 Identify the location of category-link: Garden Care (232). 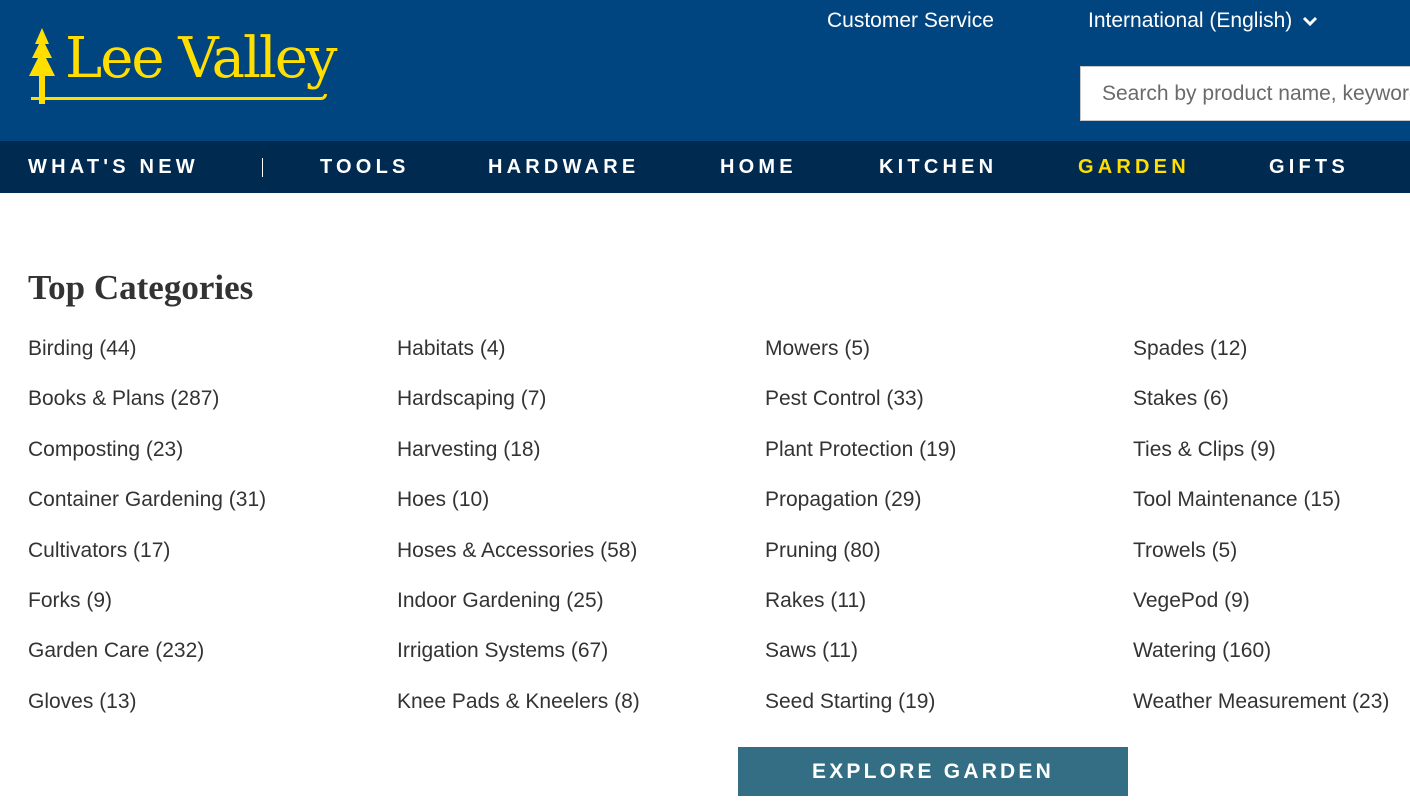
(147, 660).